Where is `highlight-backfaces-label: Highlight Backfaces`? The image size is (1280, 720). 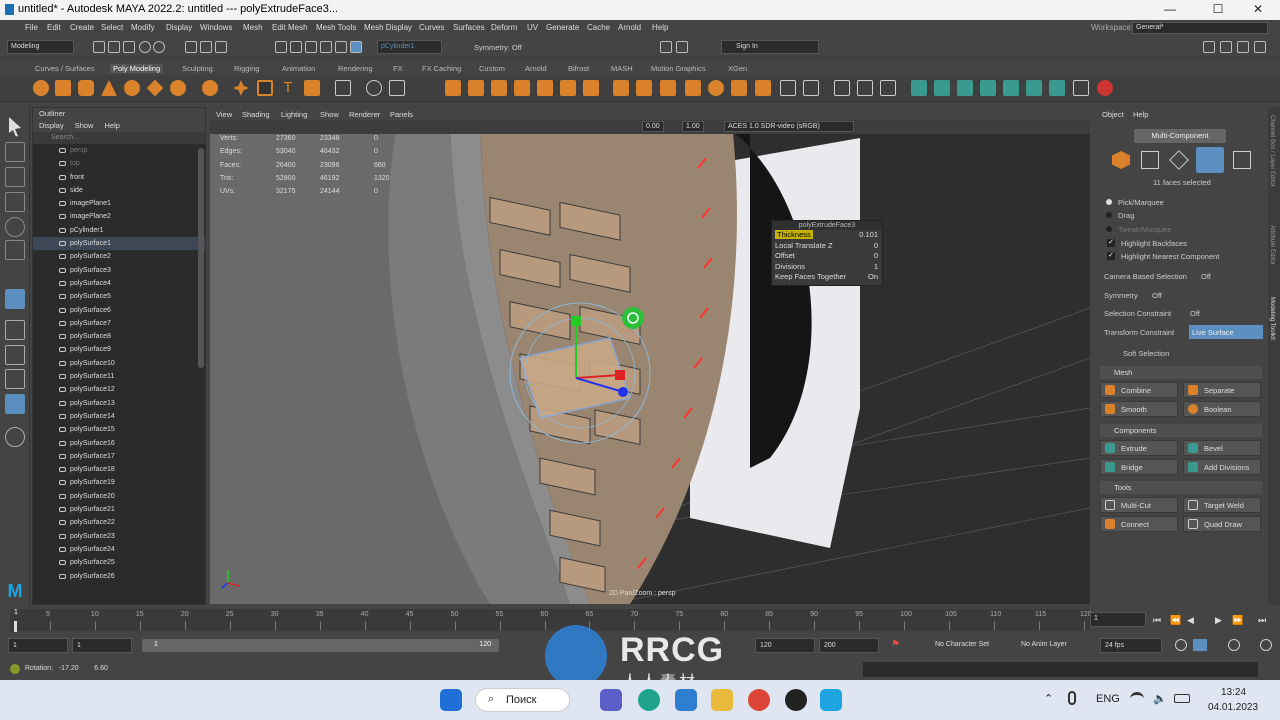 highlight-backfaces-label: Highlight Backfaces is located at coordinates (1154, 243).